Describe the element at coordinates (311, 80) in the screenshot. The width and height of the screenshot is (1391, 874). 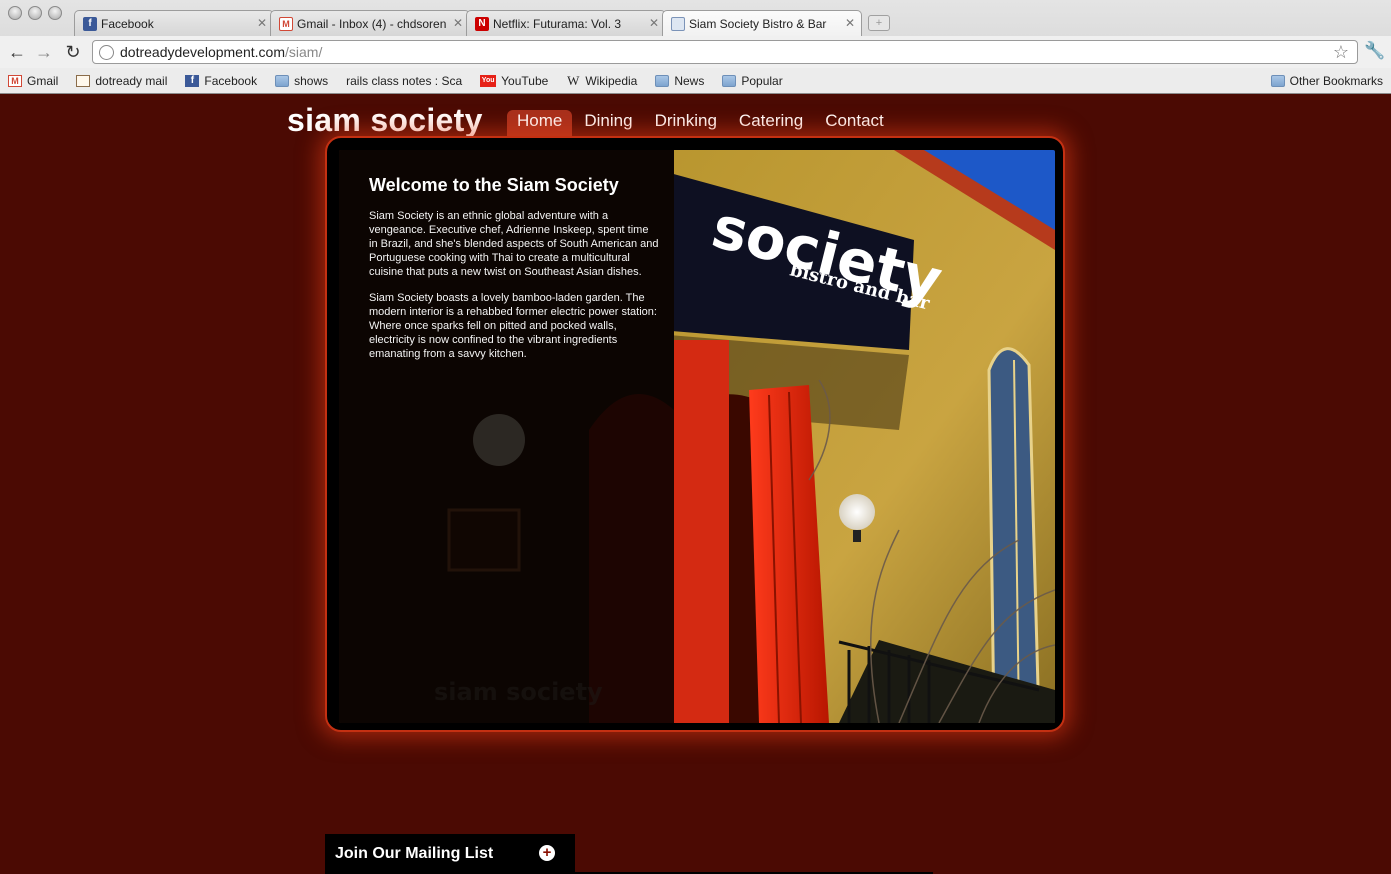
I see `bookmark-label: shows` at that location.